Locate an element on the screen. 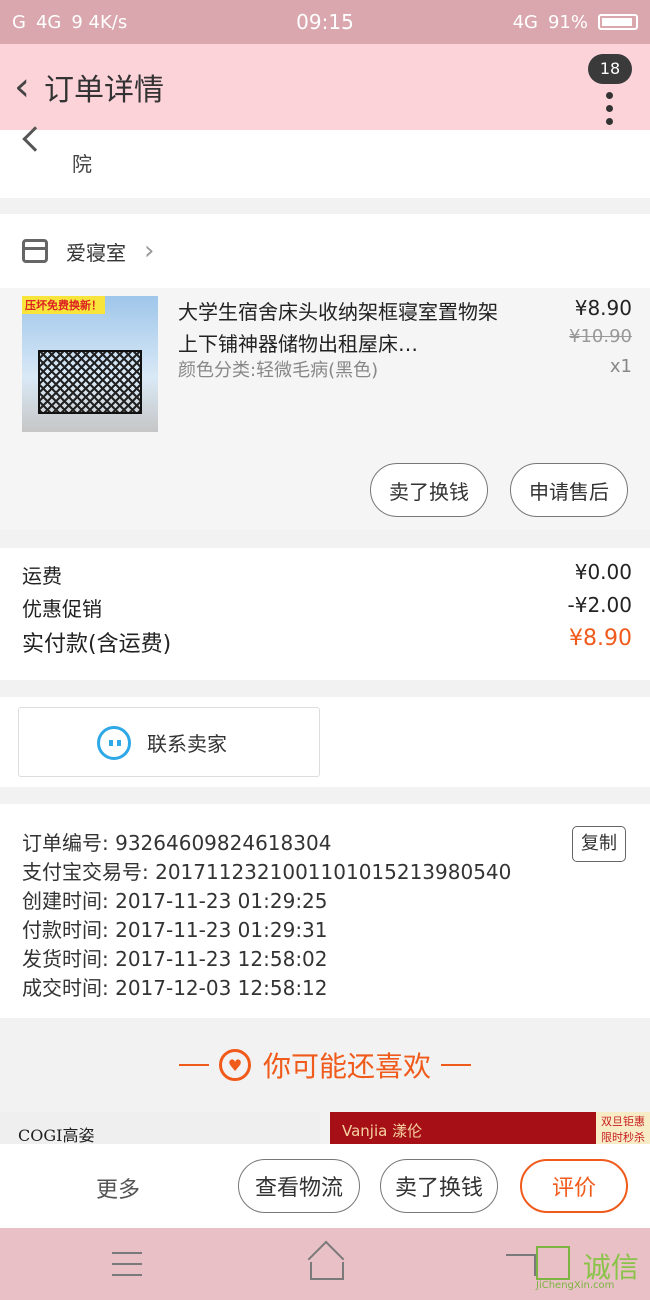 The image size is (650, 1300). home-icon is located at coordinates (325, 1265).